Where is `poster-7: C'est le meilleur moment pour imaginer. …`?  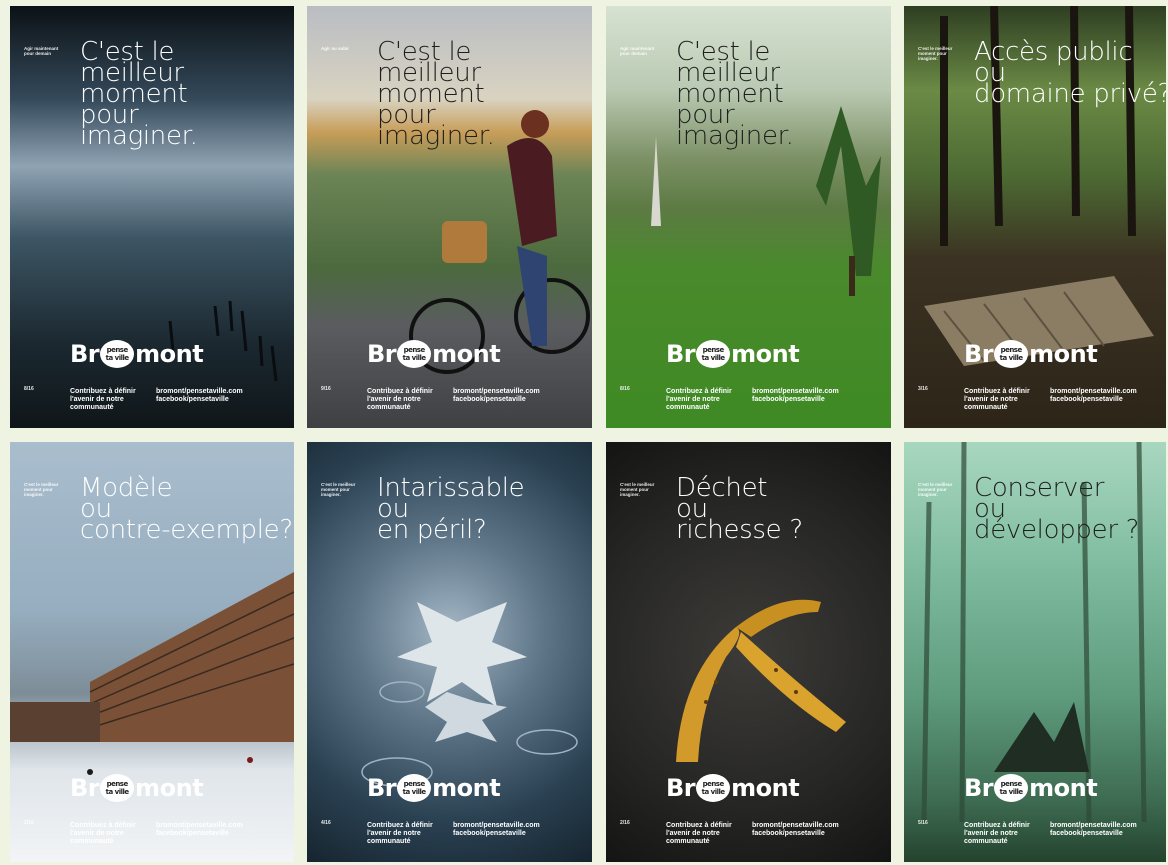 poster-7: C'est le meilleur moment pour imaginer. … is located at coordinates (748, 652).